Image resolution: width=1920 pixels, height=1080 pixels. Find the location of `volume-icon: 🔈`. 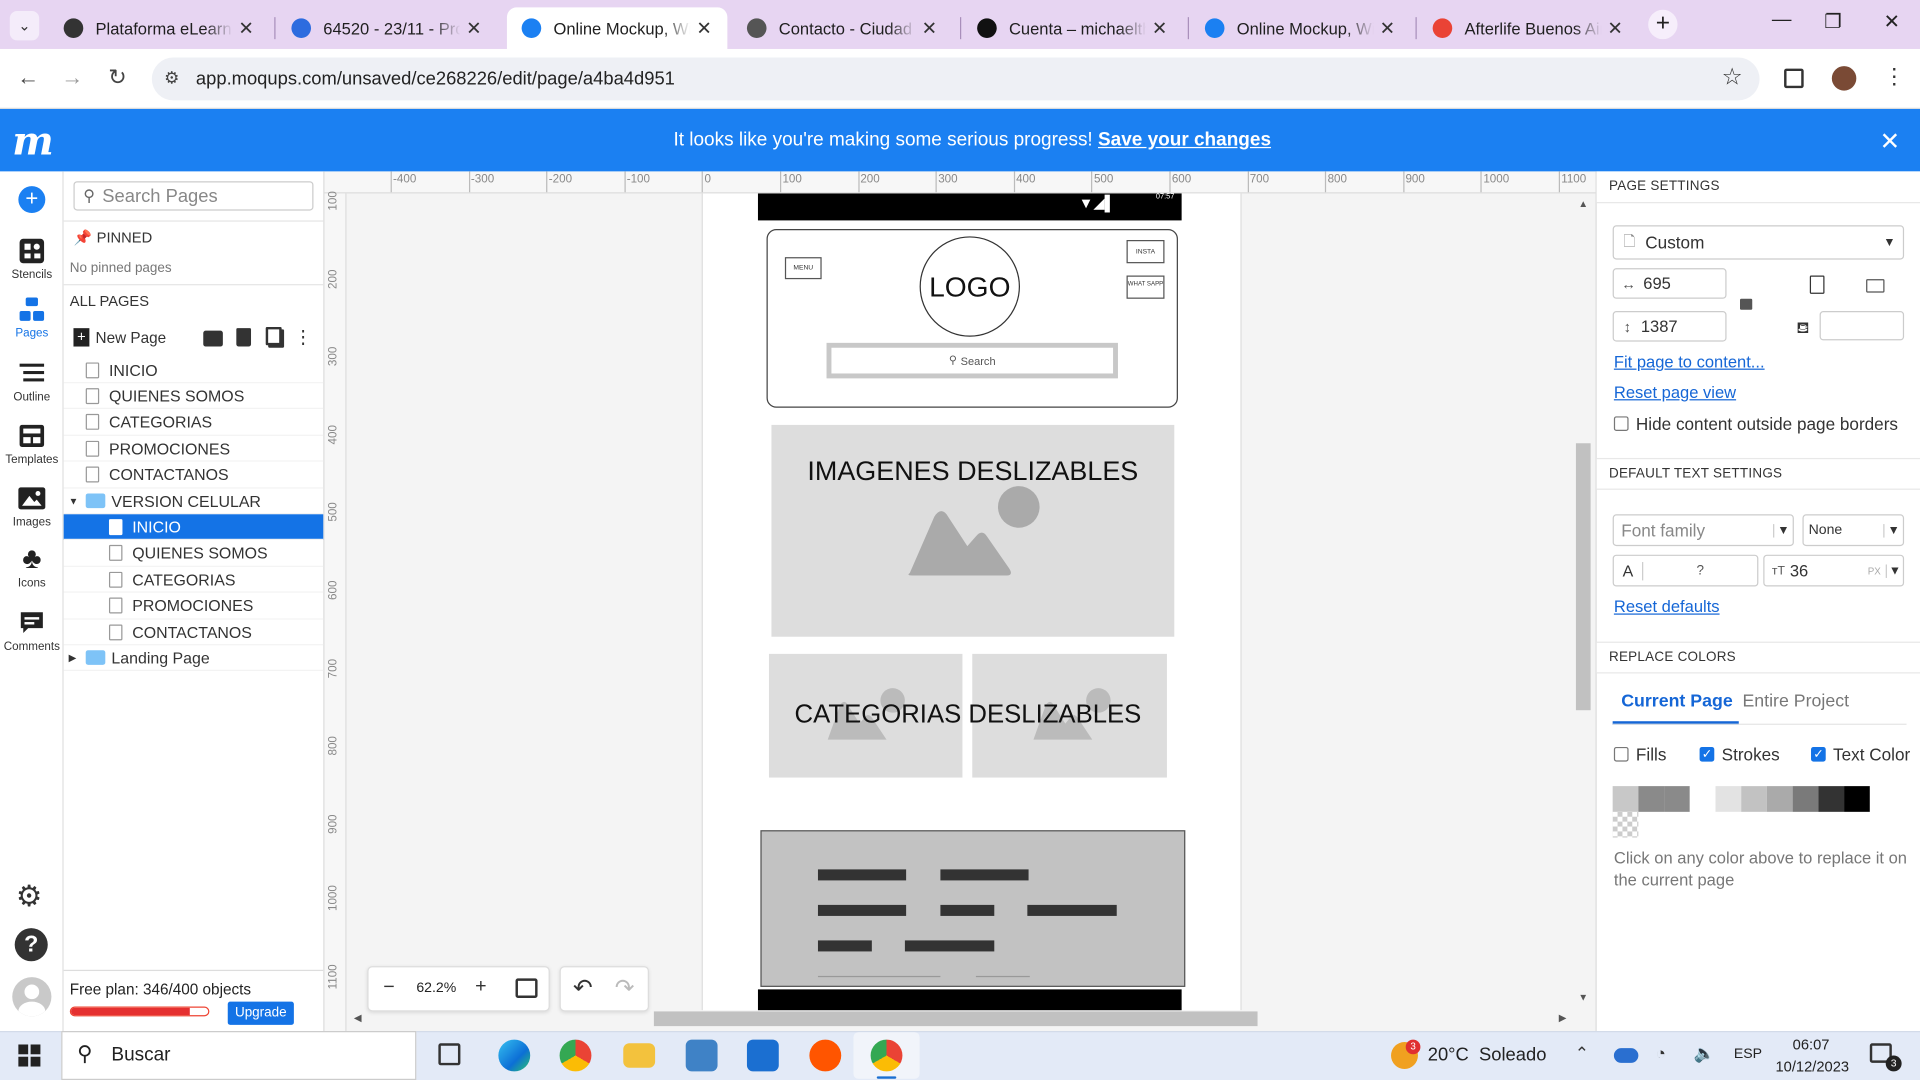

volume-icon: 🔈 is located at coordinates (1703, 1053).